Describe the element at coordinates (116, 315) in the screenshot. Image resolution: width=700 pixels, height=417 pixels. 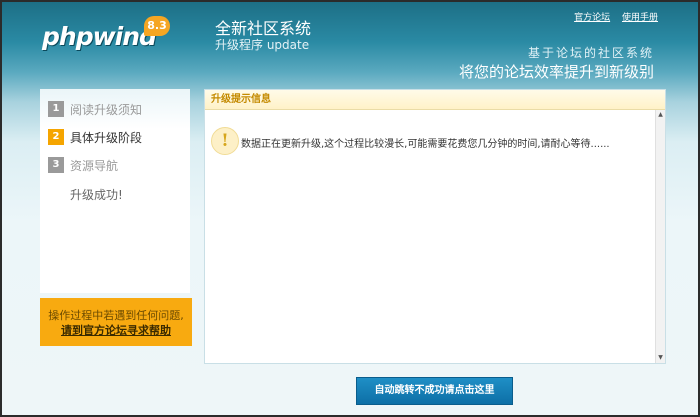
I see `help-text: 操作过程中若遇到任何问题,` at that location.